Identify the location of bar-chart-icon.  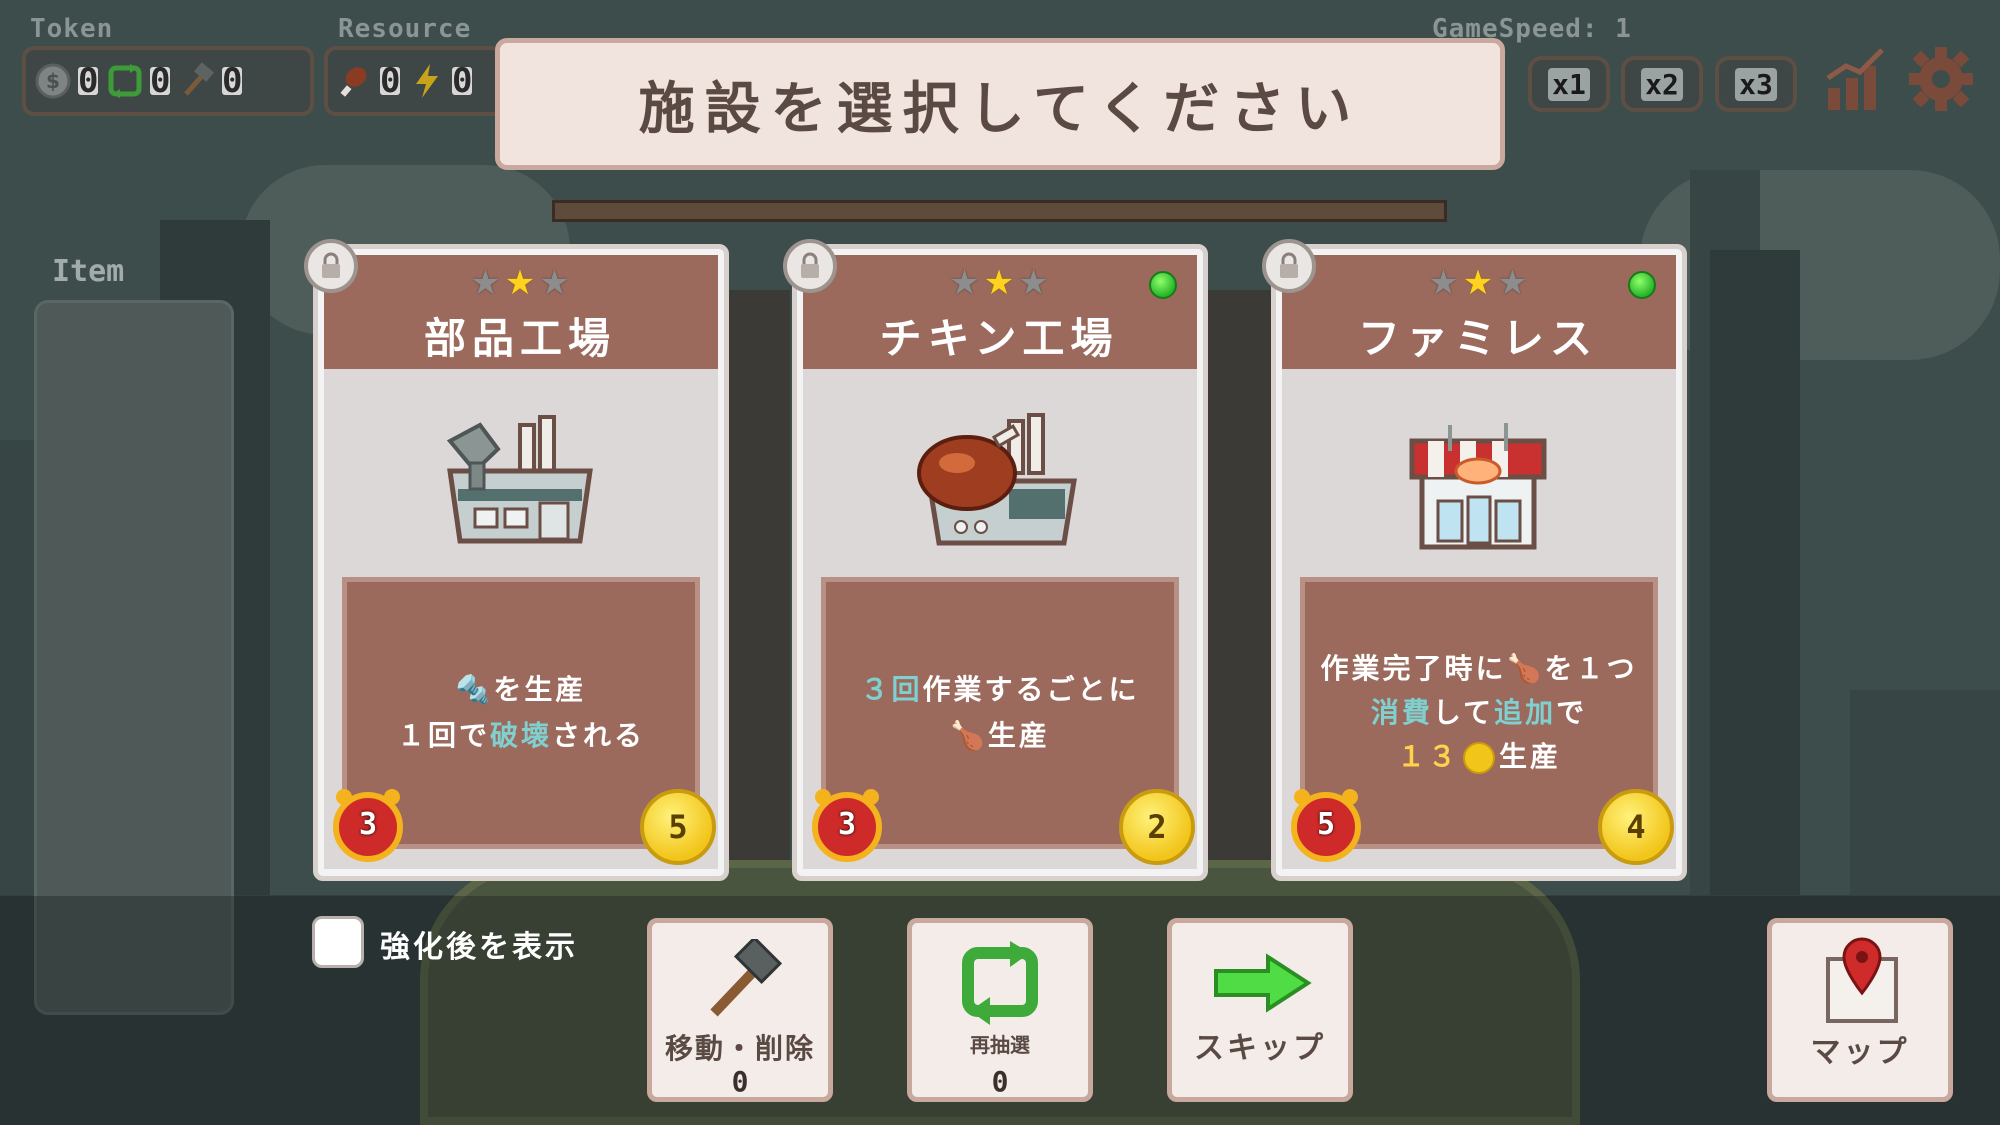
(1855, 79).